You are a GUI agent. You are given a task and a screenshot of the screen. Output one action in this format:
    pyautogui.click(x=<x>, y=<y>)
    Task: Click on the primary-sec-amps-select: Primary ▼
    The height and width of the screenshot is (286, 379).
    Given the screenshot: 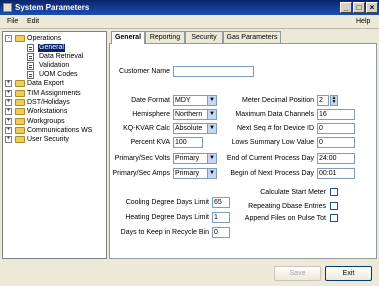 What is the action you would take?
    pyautogui.click(x=195, y=173)
    